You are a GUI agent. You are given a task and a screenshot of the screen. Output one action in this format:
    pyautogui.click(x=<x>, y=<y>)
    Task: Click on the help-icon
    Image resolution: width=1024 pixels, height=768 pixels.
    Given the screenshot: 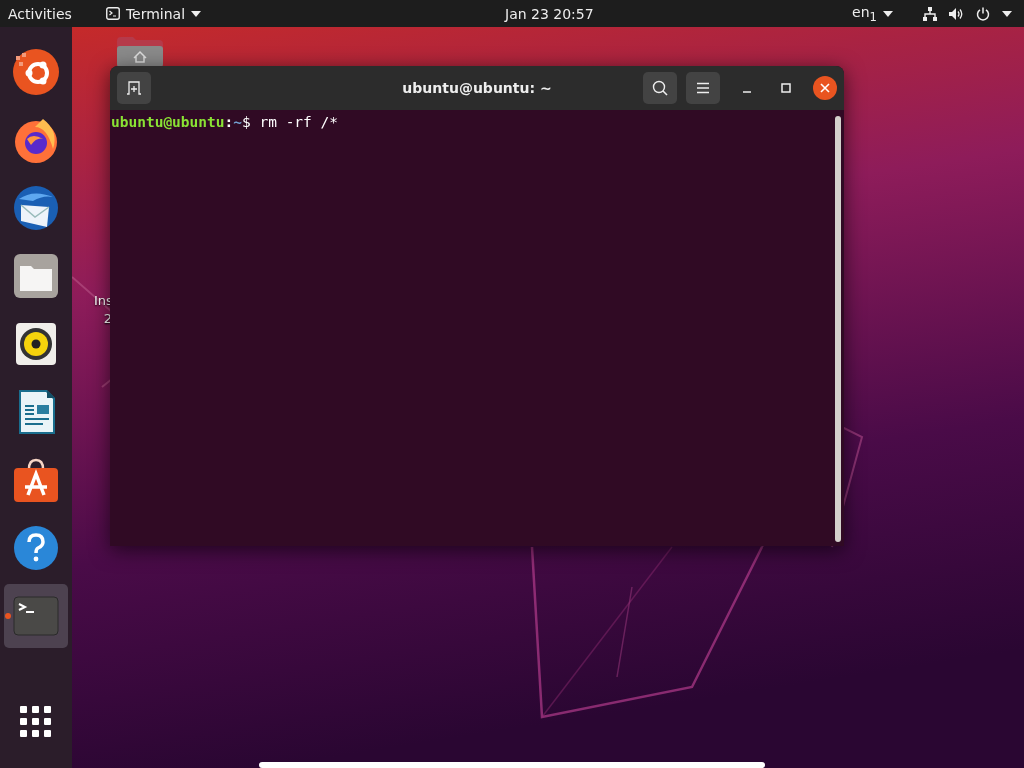 What is the action you would take?
    pyautogui.click(x=36, y=548)
    